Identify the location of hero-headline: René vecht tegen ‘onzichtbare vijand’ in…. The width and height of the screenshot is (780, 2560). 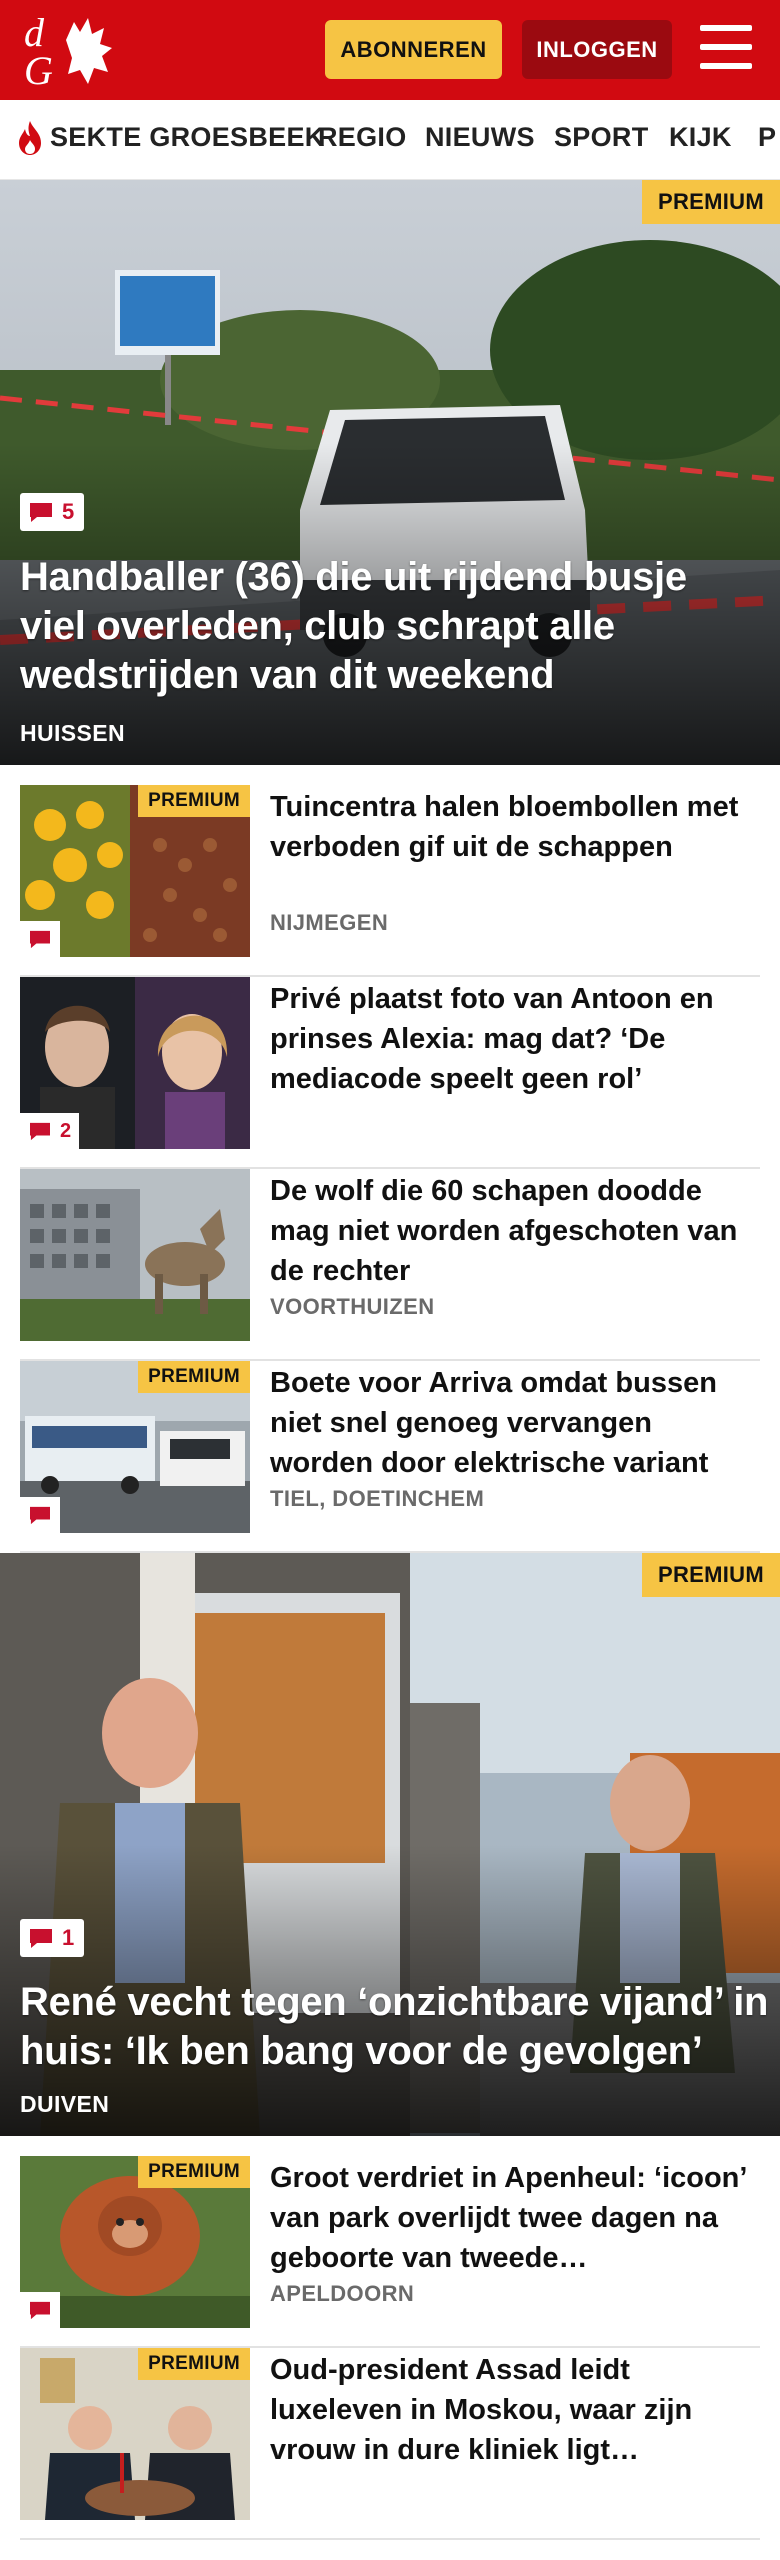
(400, 2027).